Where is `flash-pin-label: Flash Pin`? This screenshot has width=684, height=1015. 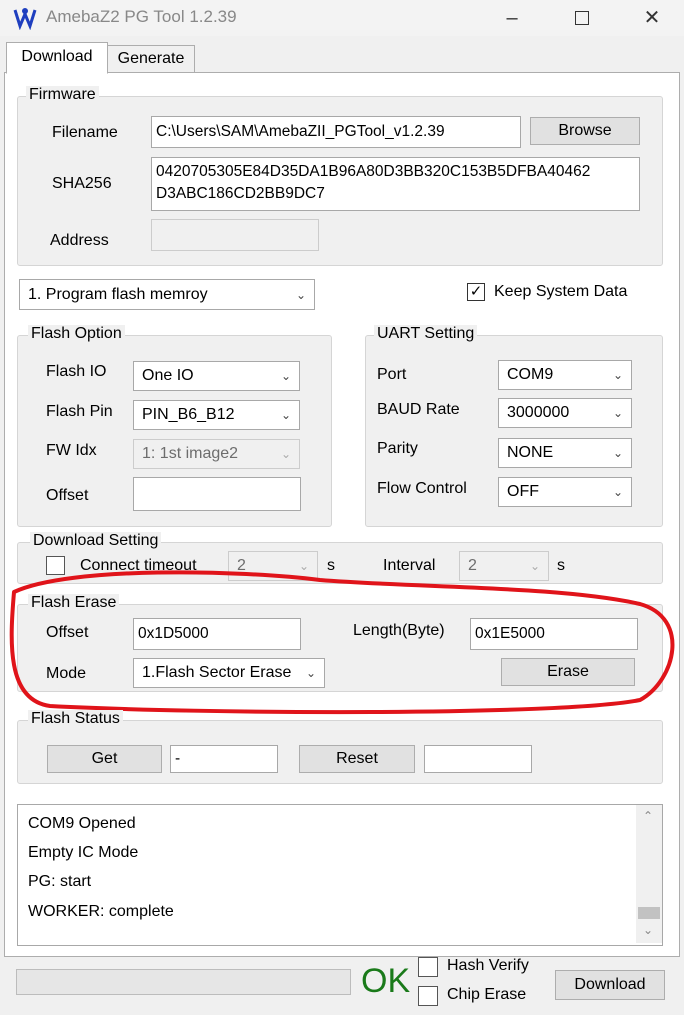
flash-pin-label: Flash Pin is located at coordinates (79, 411).